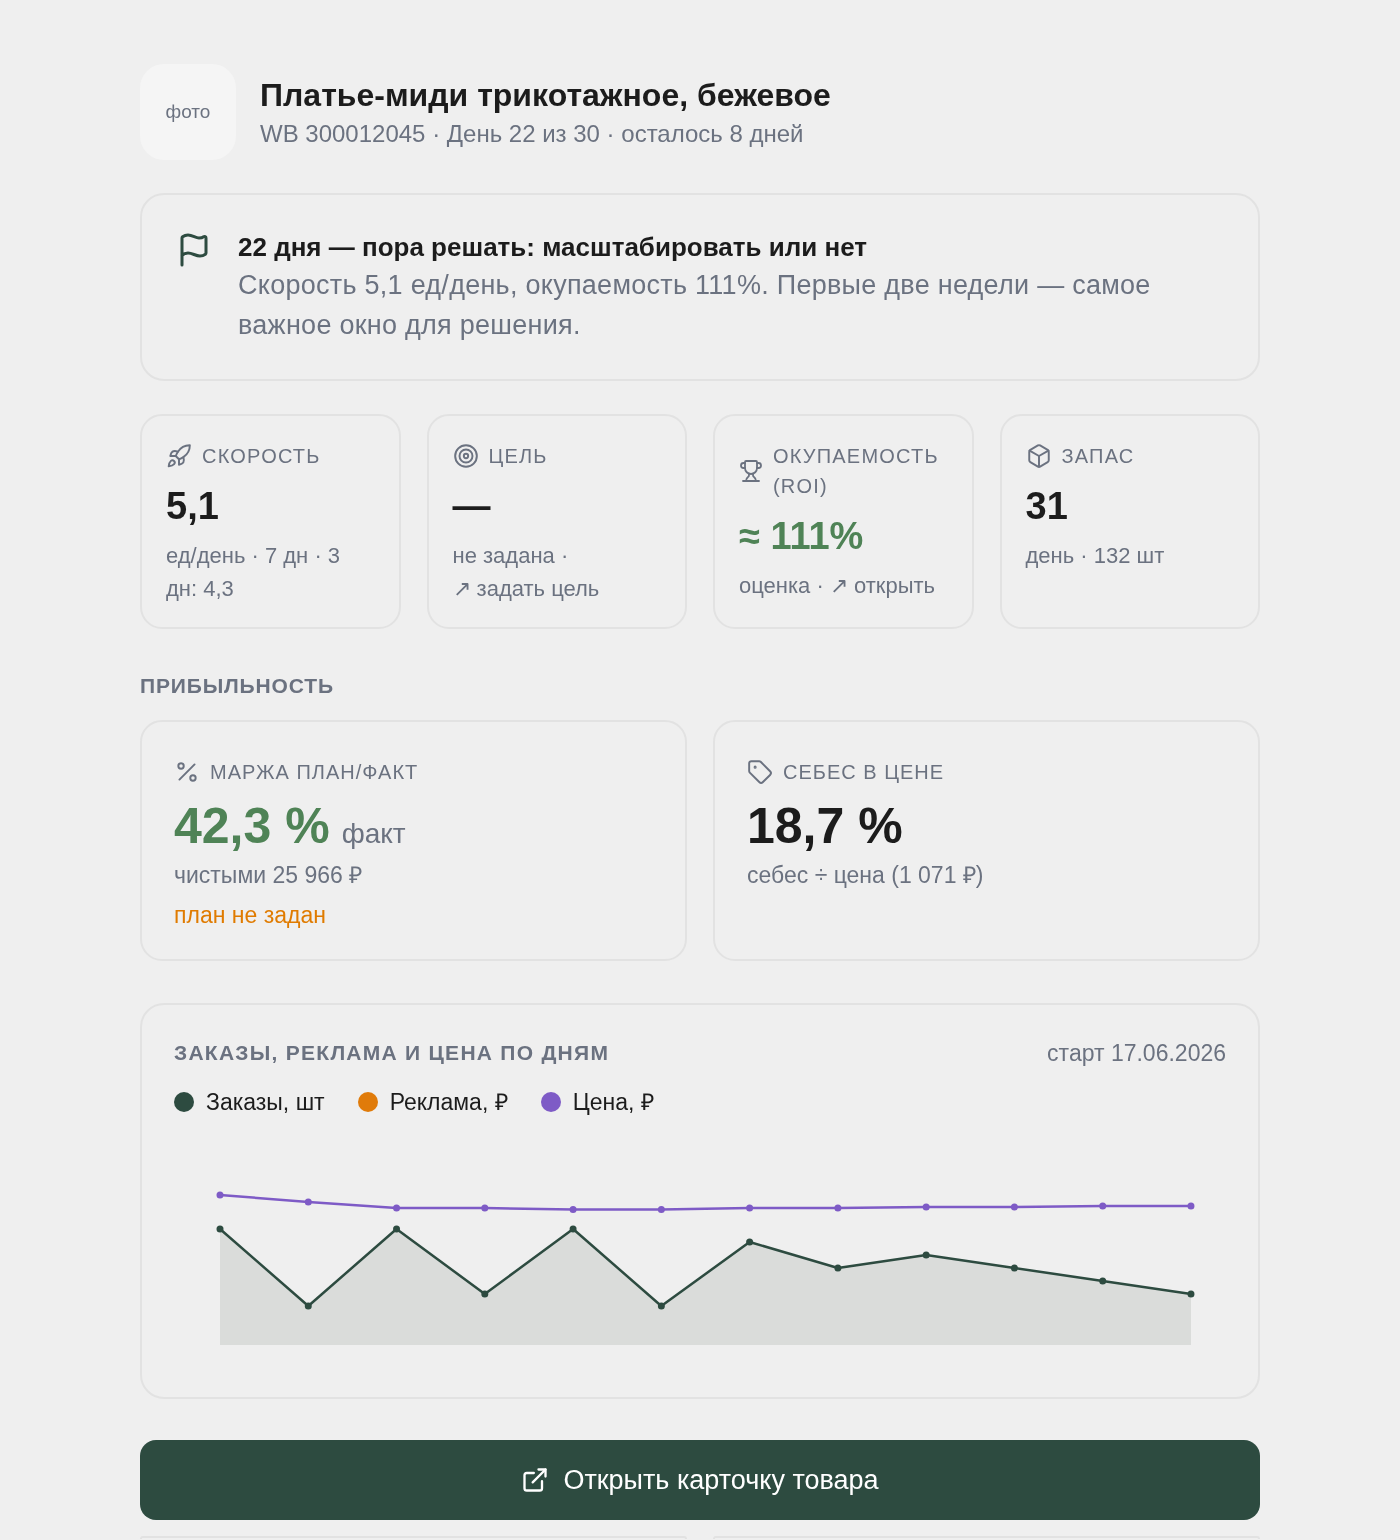 Image resolution: width=1400 pixels, height=1540 pixels. What do you see at coordinates (179, 456) in the screenshot?
I see `rocket-icon` at bounding box center [179, 456].